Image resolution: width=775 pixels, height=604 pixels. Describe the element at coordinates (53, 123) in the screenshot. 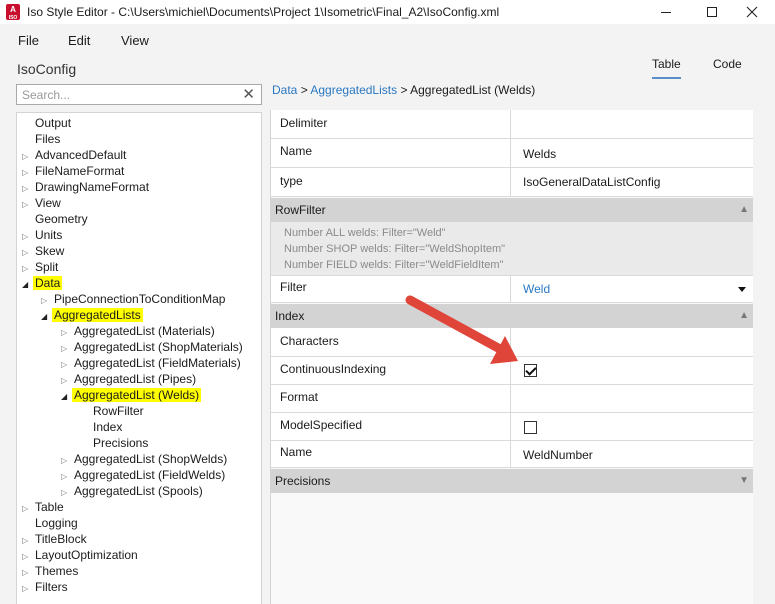

I see `tree-item-label: Output` at that location.